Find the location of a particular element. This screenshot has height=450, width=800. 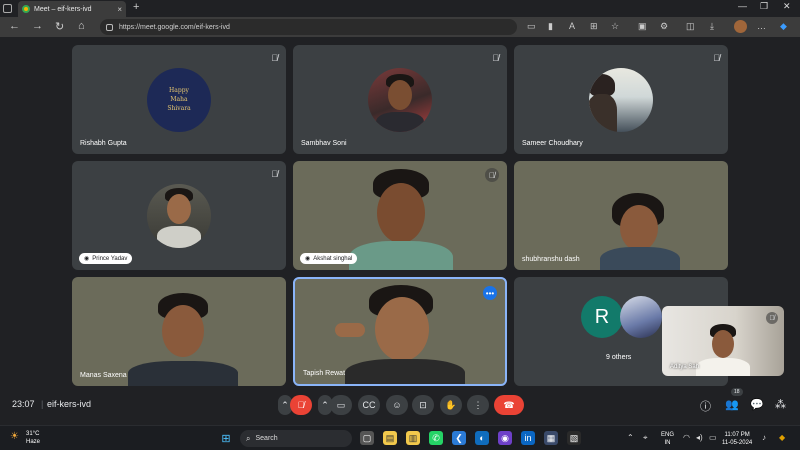

translate-icon: ⊞ is located at coordinates (594, 26).